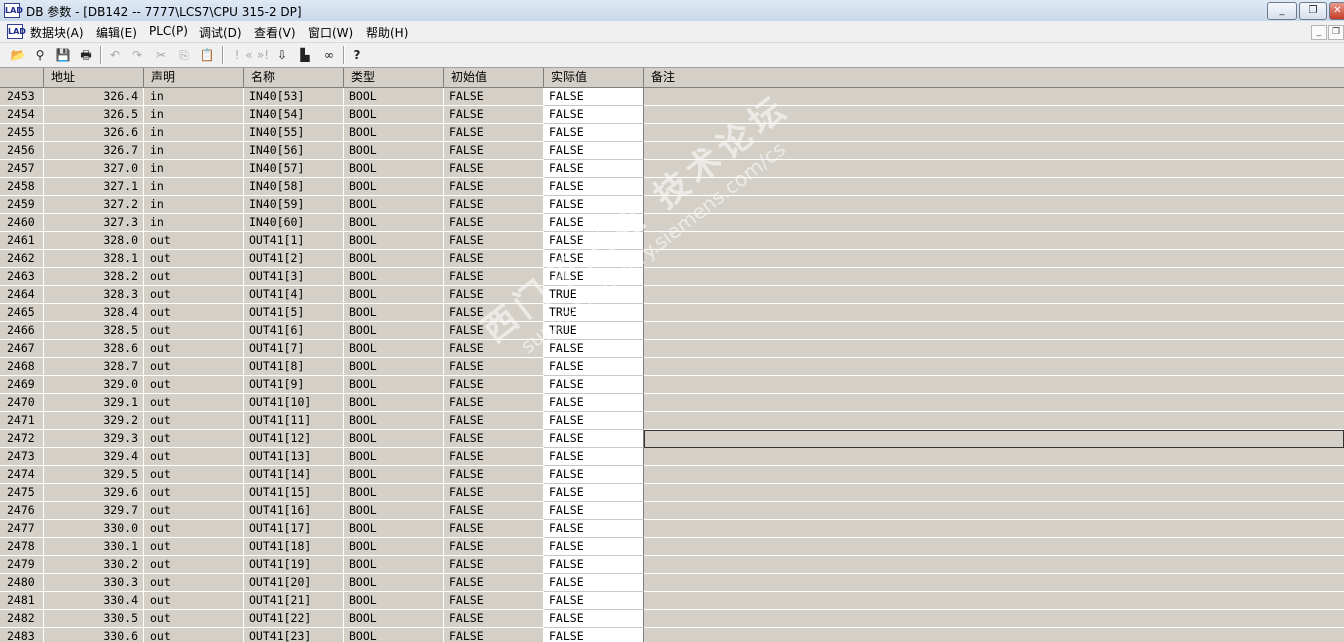 The width and height of the screenshot is (1344, 642). I want to click on header-initial-value: 初始值, so click(494, 77).